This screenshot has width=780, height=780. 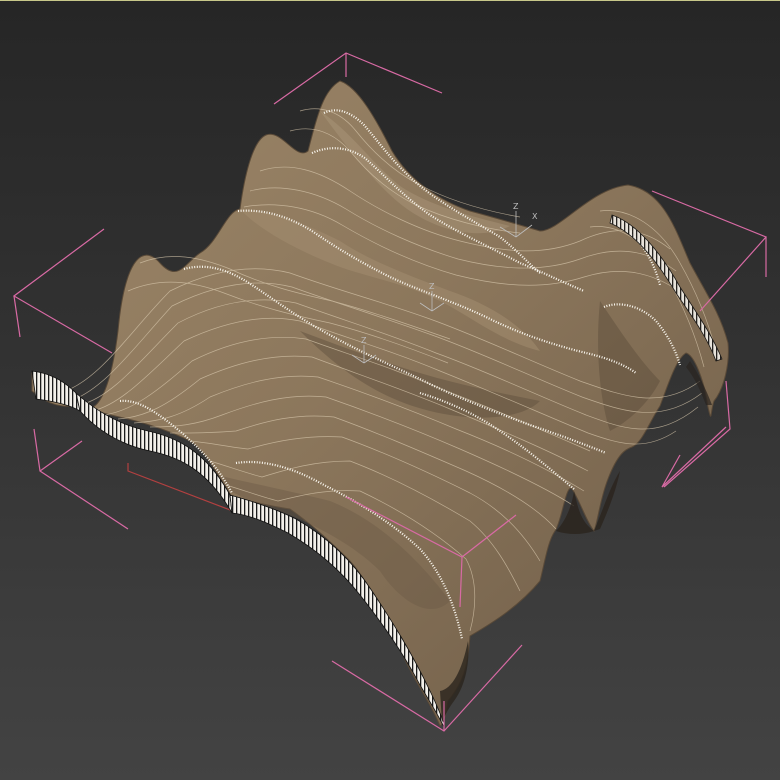 I want to click on bracket-bottom-left, so click(x=81, y=479).